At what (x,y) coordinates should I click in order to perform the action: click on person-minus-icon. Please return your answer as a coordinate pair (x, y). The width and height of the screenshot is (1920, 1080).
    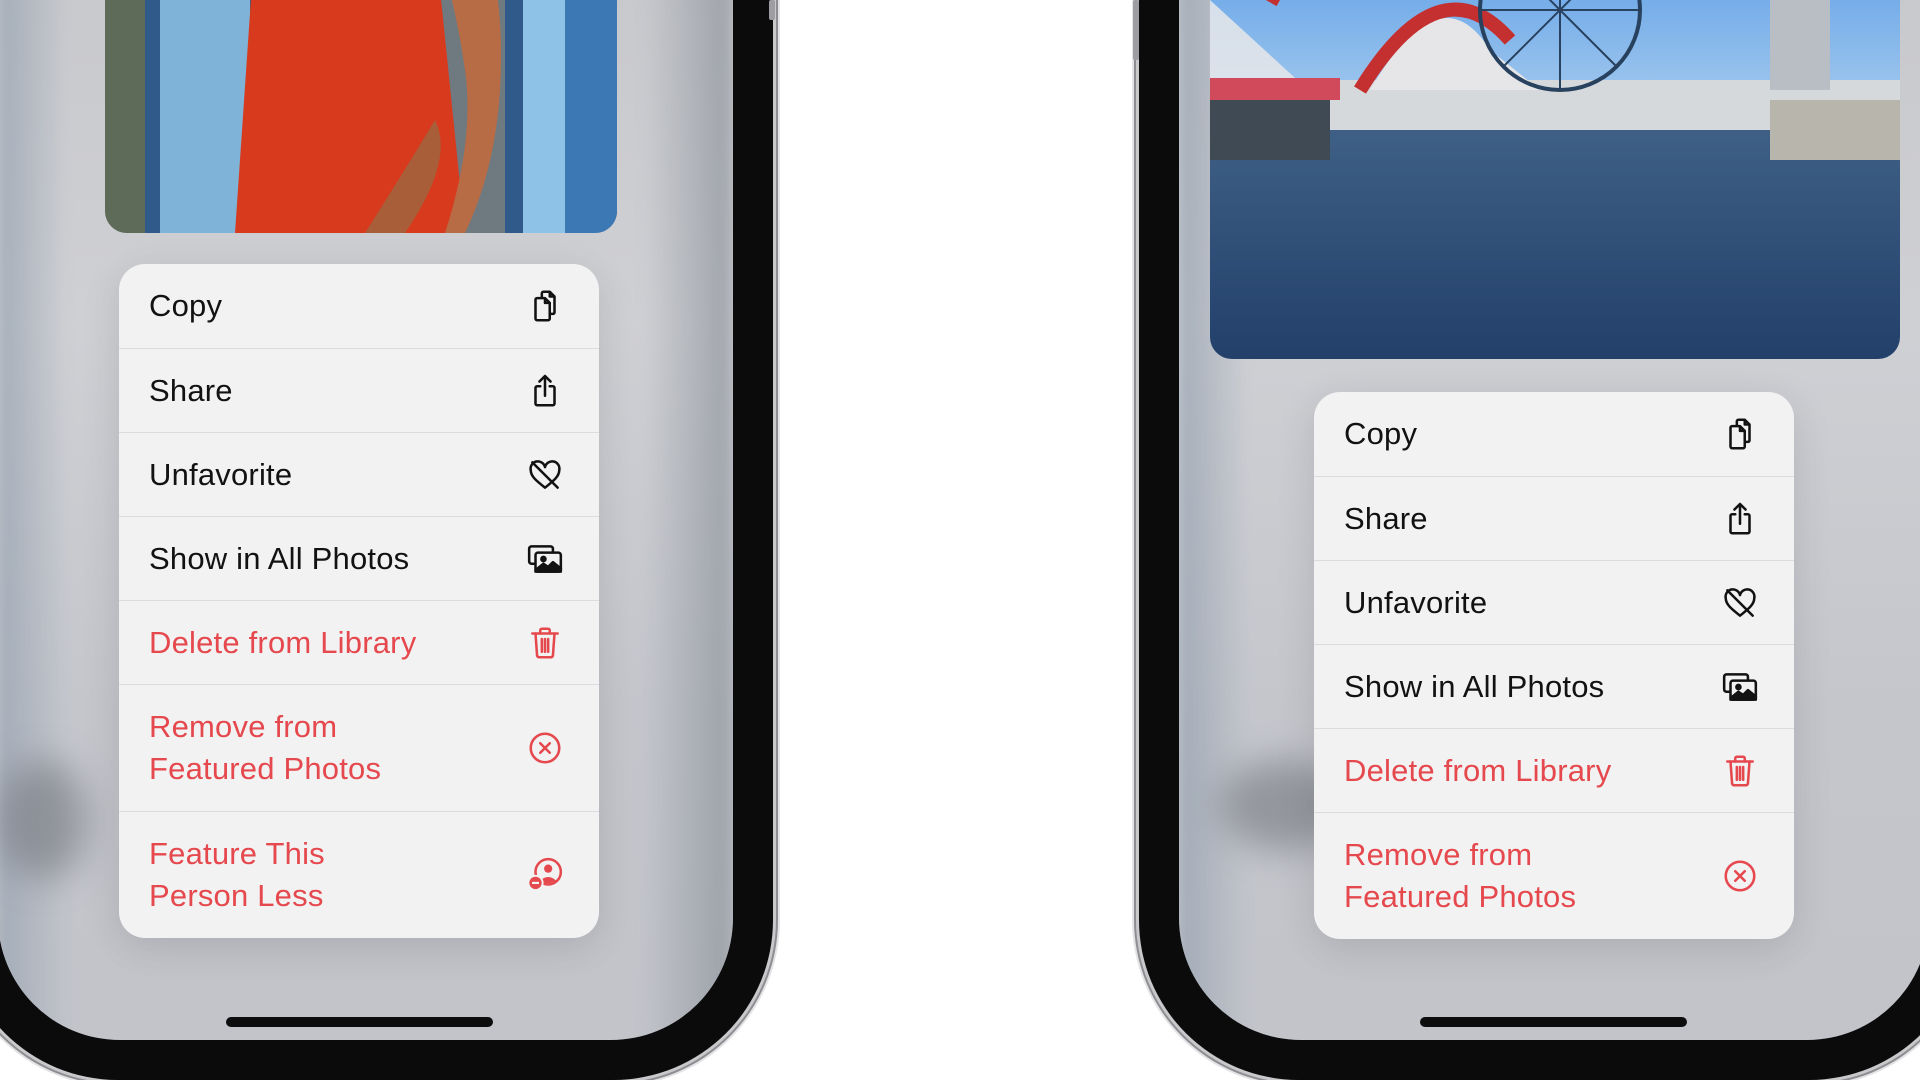
    Looking at the image, I should click on (545, 875).